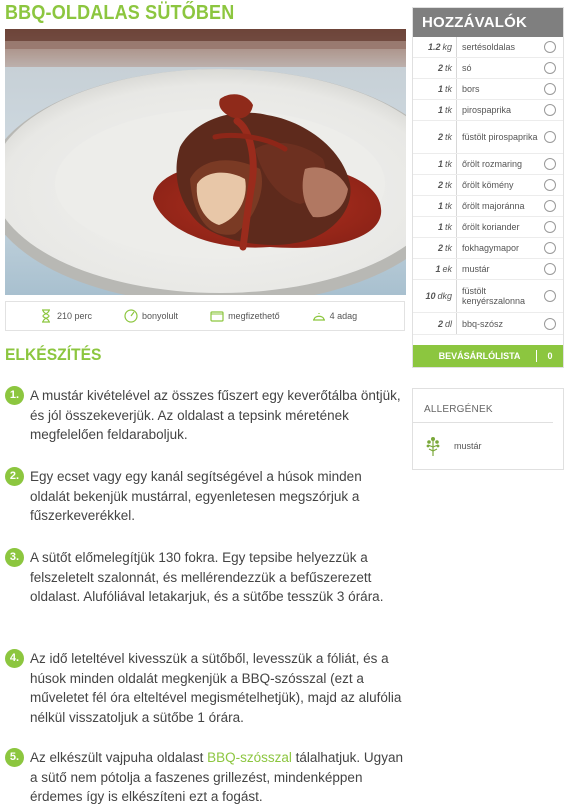 The width and height of the screenshot is (567, 809). Describe the element at coordinates (483, 406) in the screenshot. I see `allergens-title: ALLERGÉNEK` at that location.